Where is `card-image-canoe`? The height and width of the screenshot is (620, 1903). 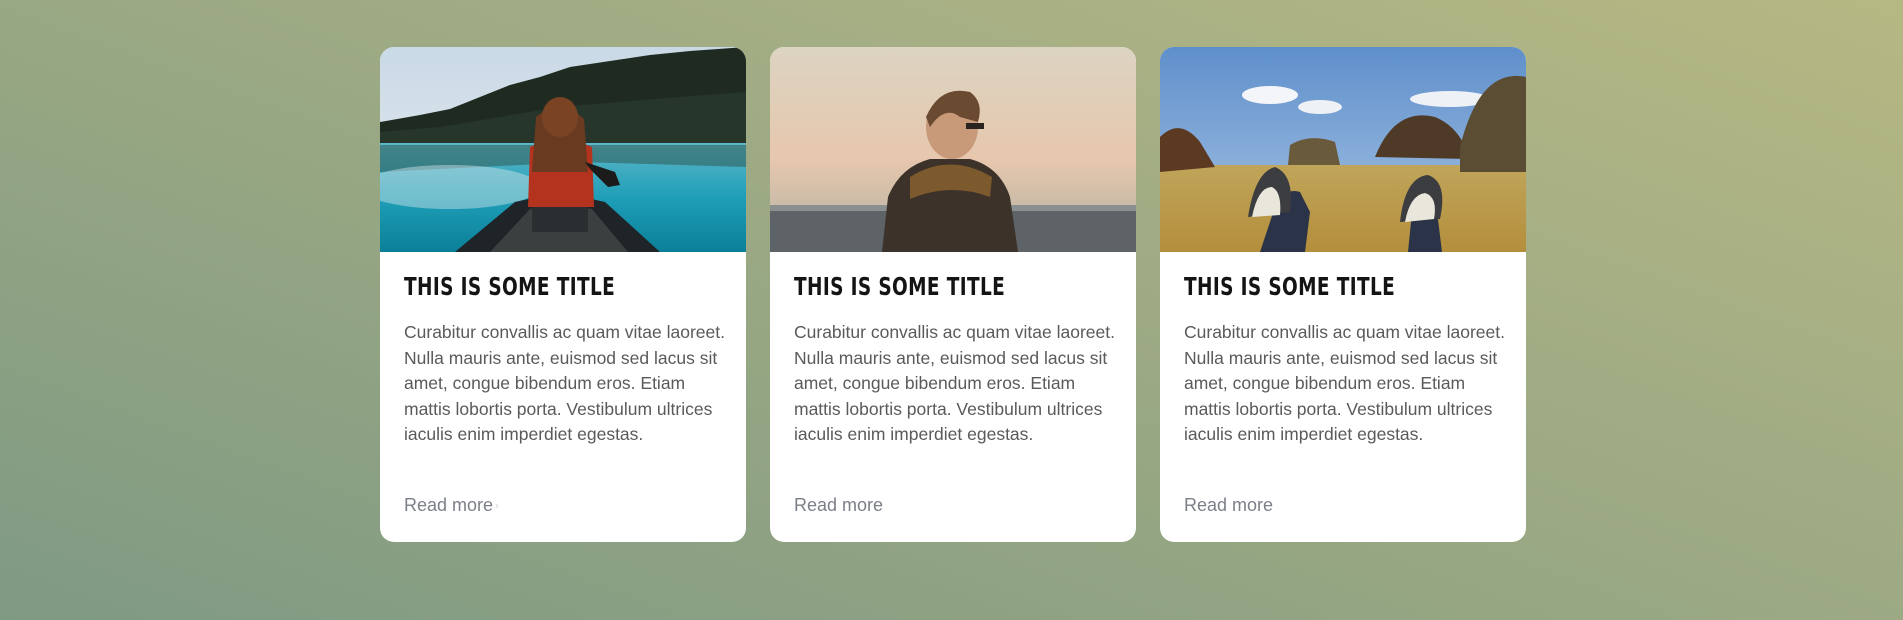 card-image-canoe is located at coordinates (563, 149).